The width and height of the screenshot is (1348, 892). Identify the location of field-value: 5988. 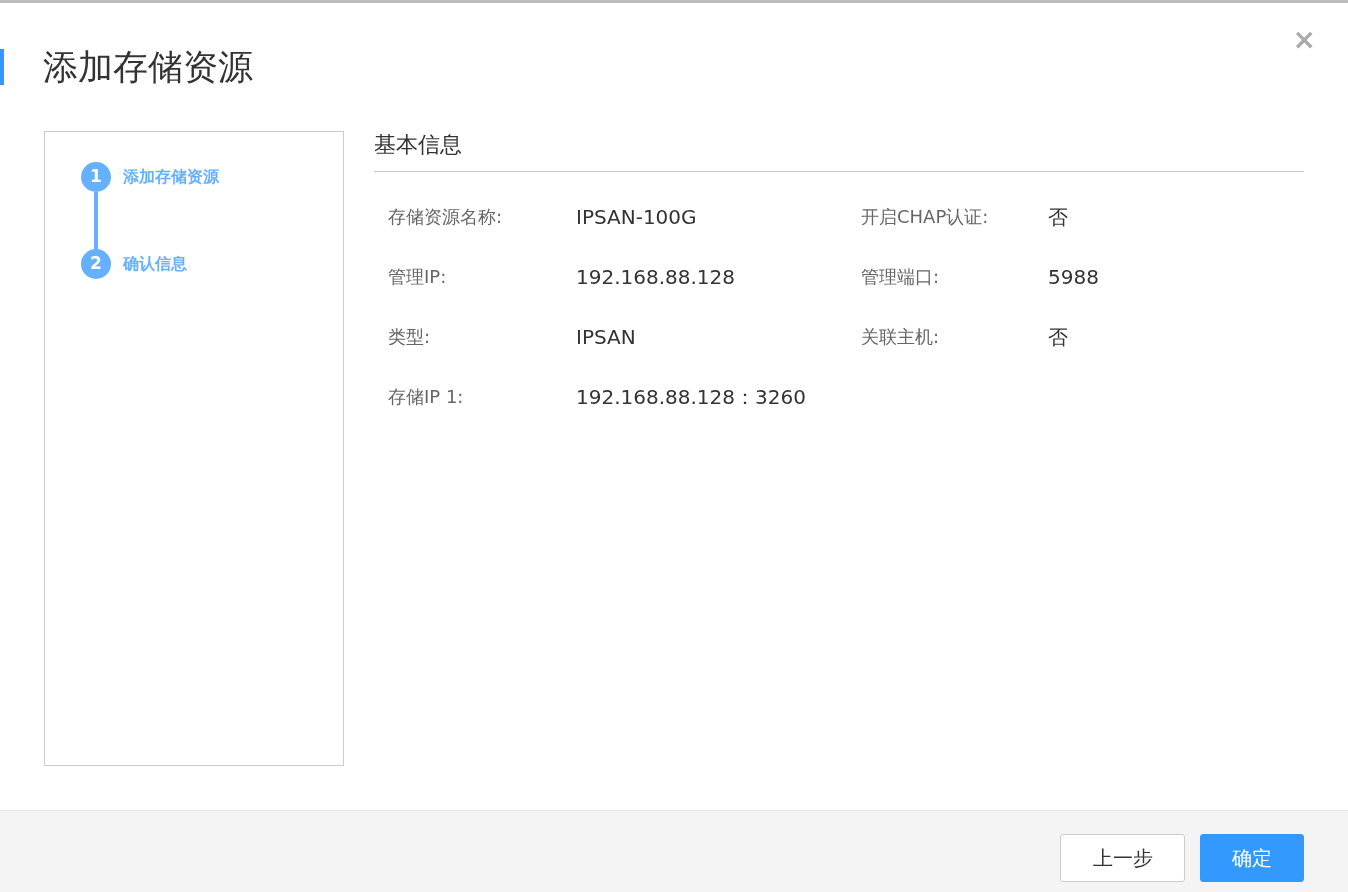
(1074, 277).